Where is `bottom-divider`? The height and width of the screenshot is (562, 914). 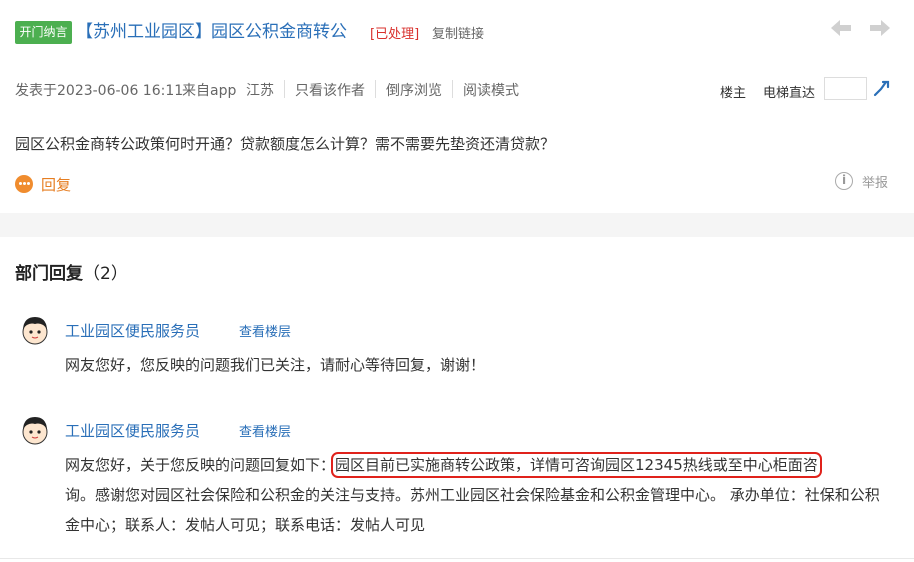
bottom-divider is located at coordinates (457, 558).